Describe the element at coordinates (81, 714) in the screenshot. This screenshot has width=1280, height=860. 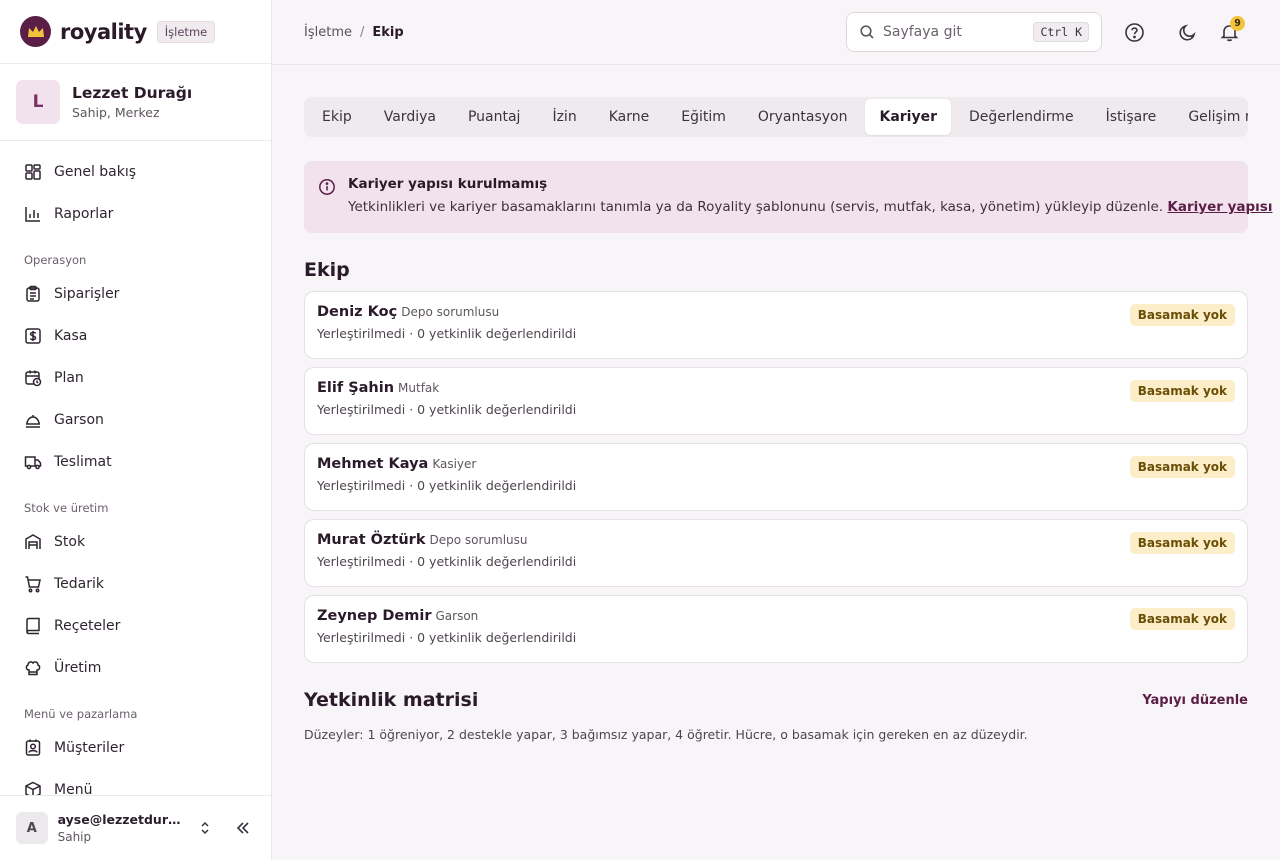
I see `sidebar-section-title: Menü ve pazarlama` at that location.